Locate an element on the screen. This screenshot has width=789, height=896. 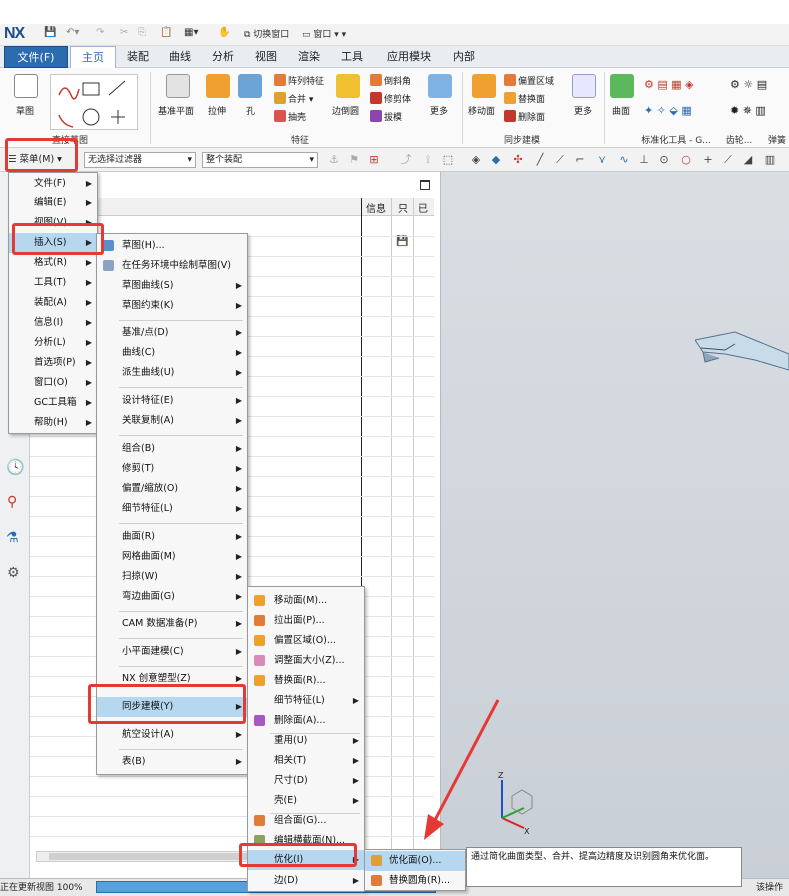
scope-dropdown: 整个装配 is located at coordinates (260, 160).